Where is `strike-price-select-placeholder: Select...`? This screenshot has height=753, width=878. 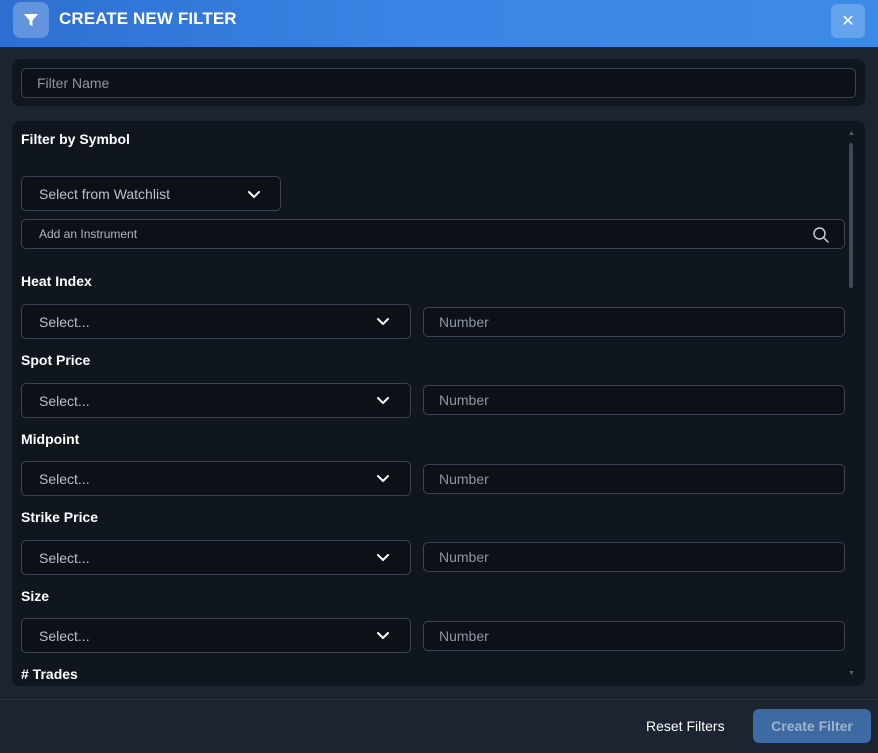
strike-price-select-placeholder: Select... is located at coordinates (64, 558).